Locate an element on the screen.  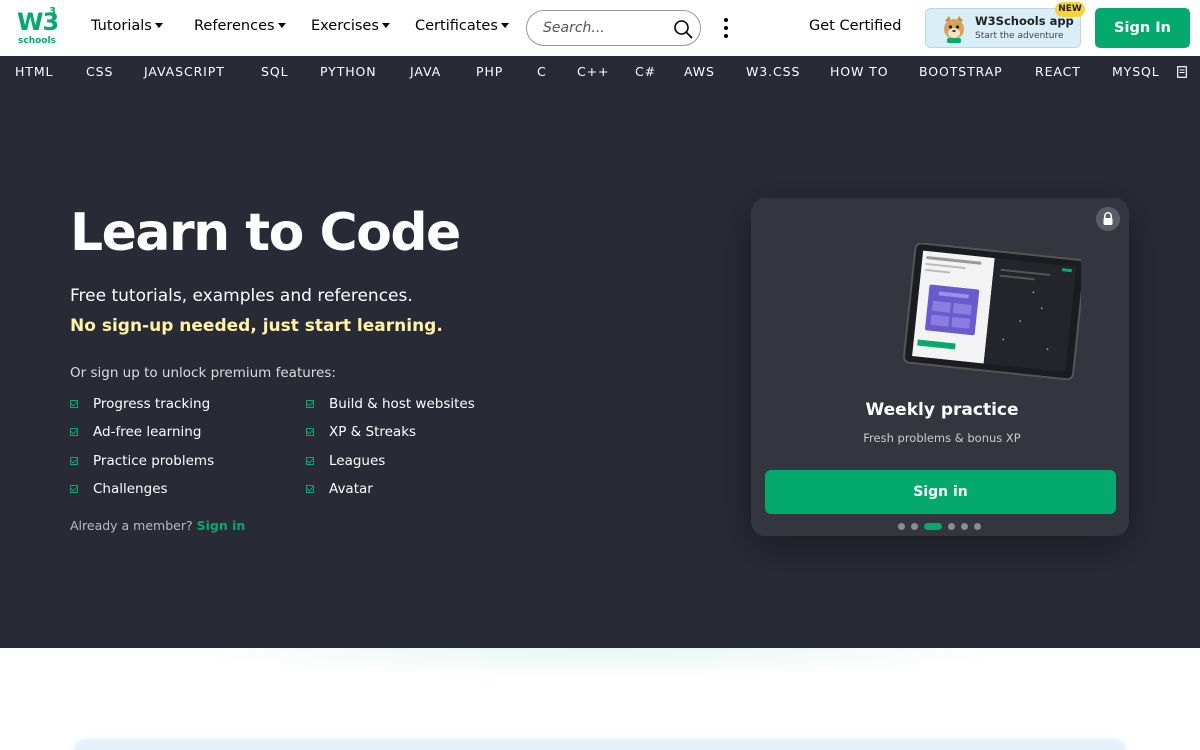
subnav-w3css: W3.CSS is located at coordinates (773, 71).